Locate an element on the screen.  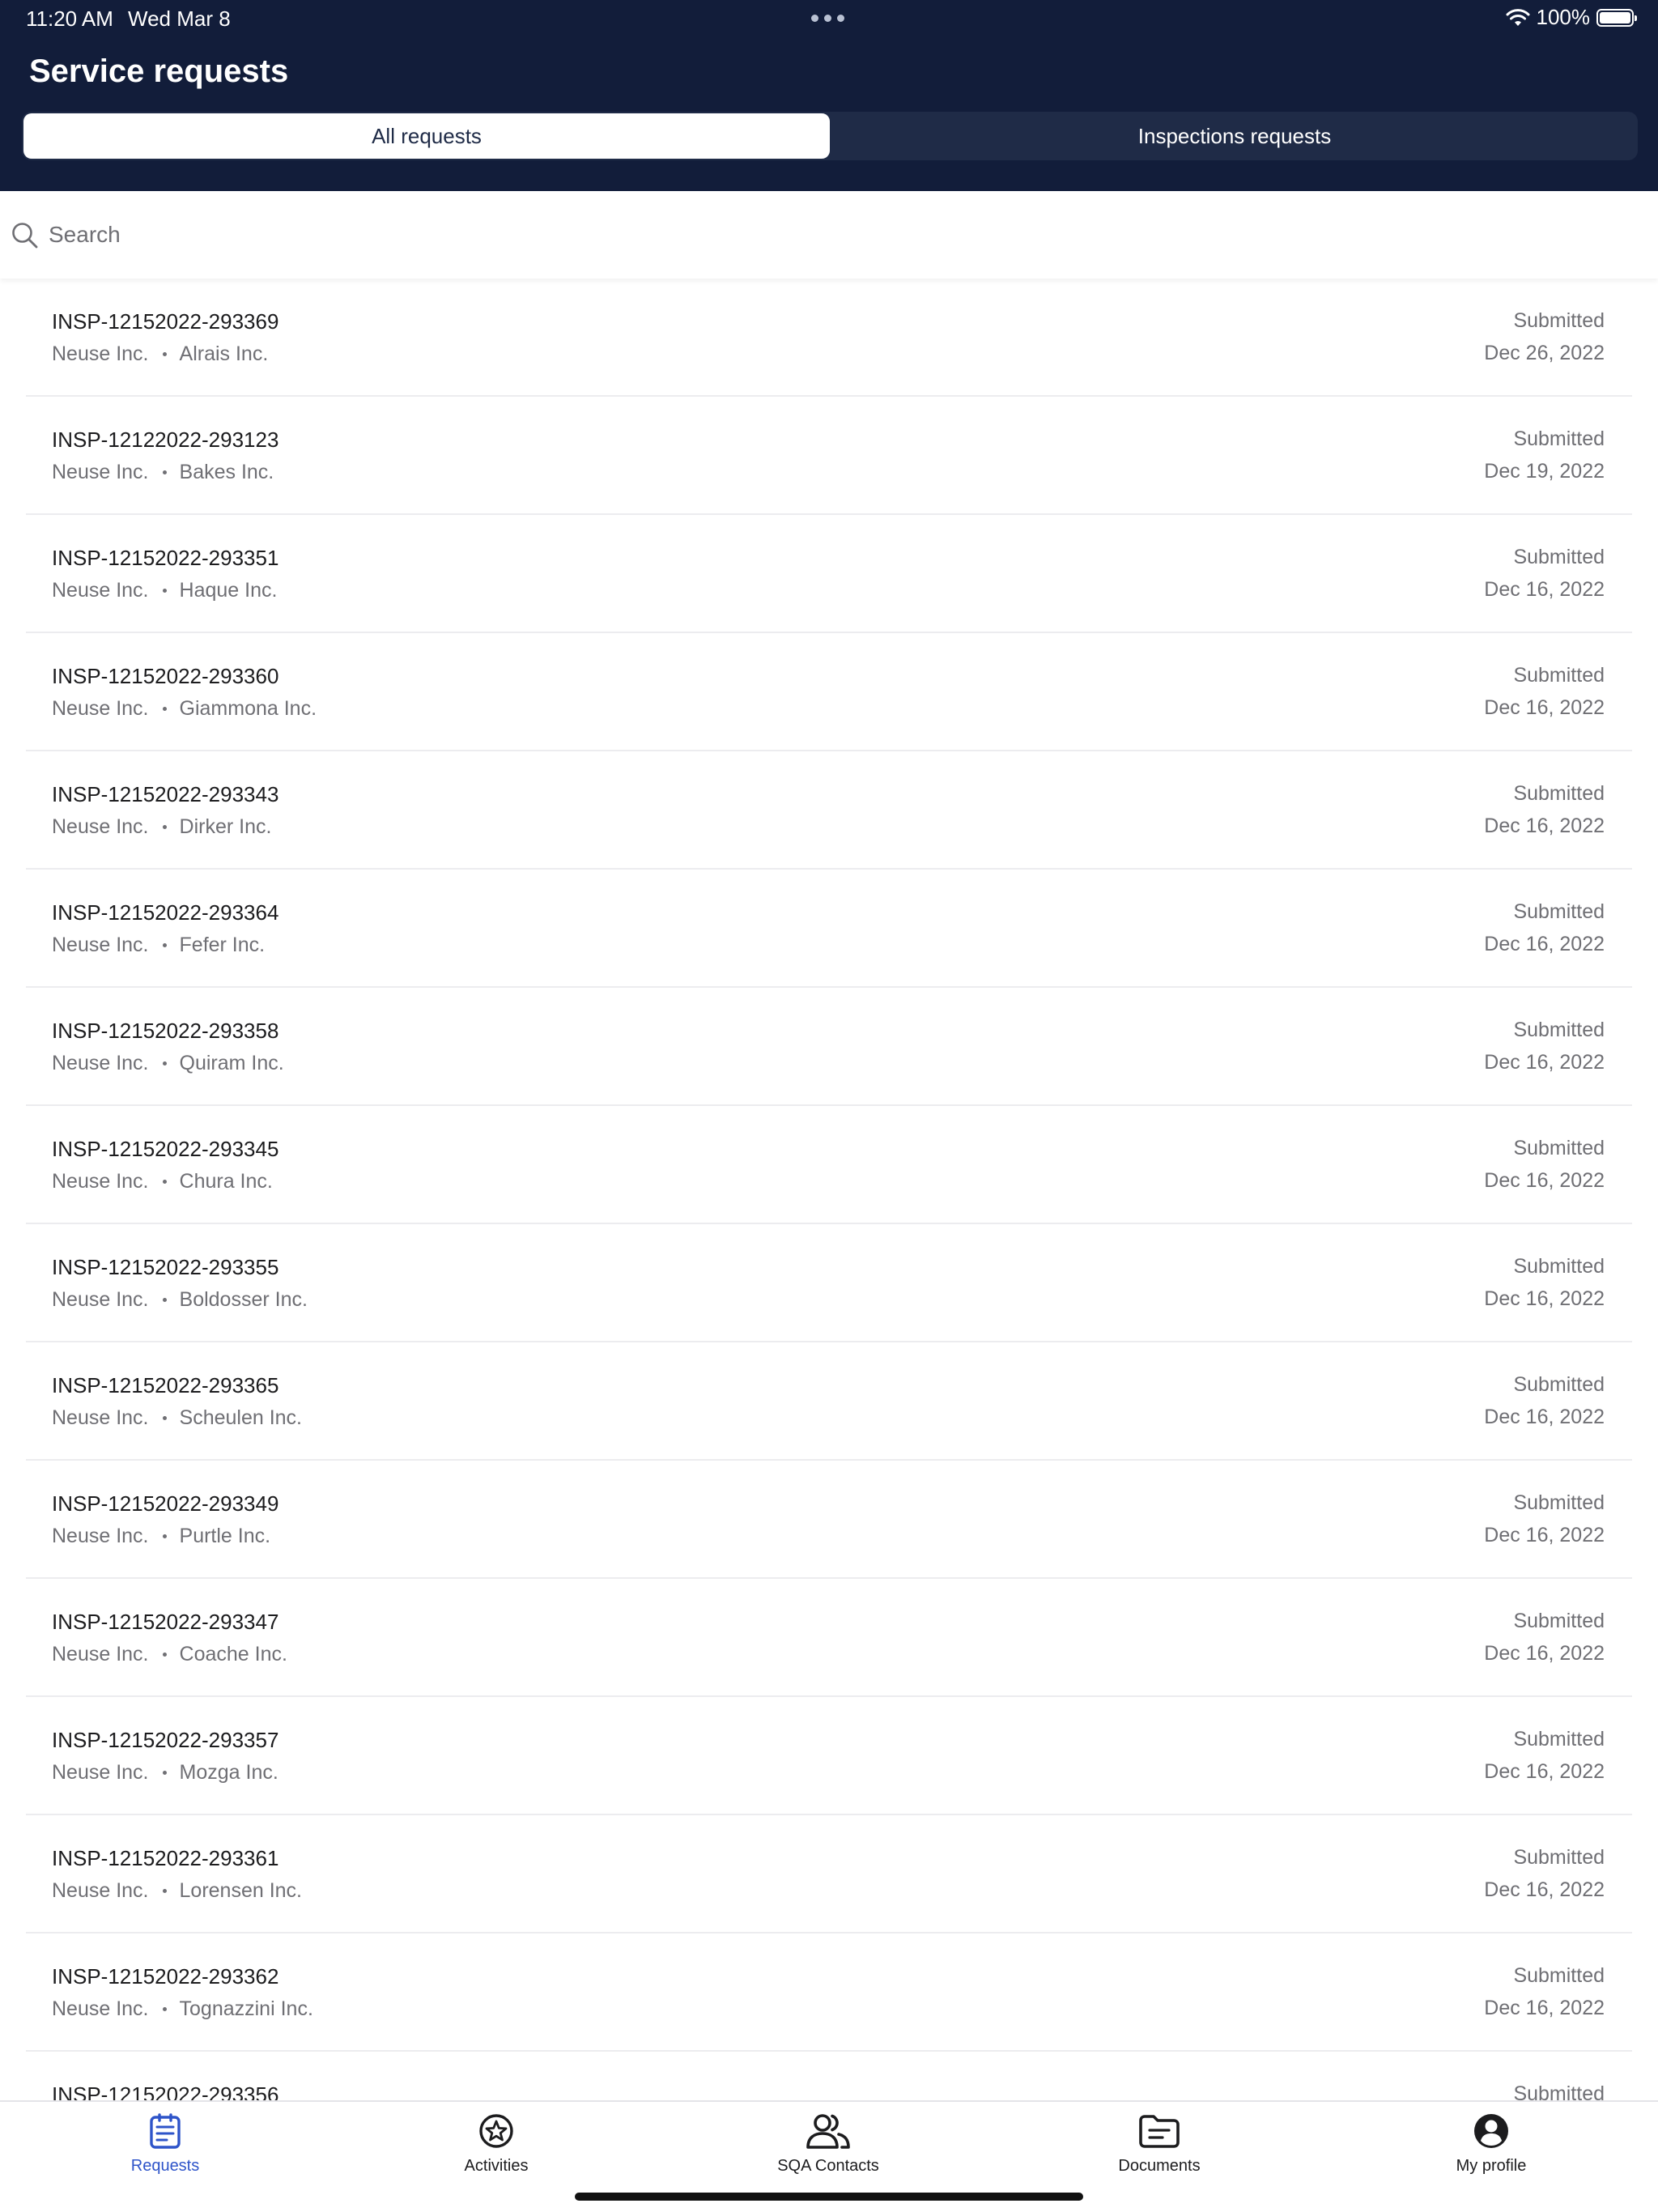
request-id: INSP-12152022-293362 is located at coordinates (165, 1977).